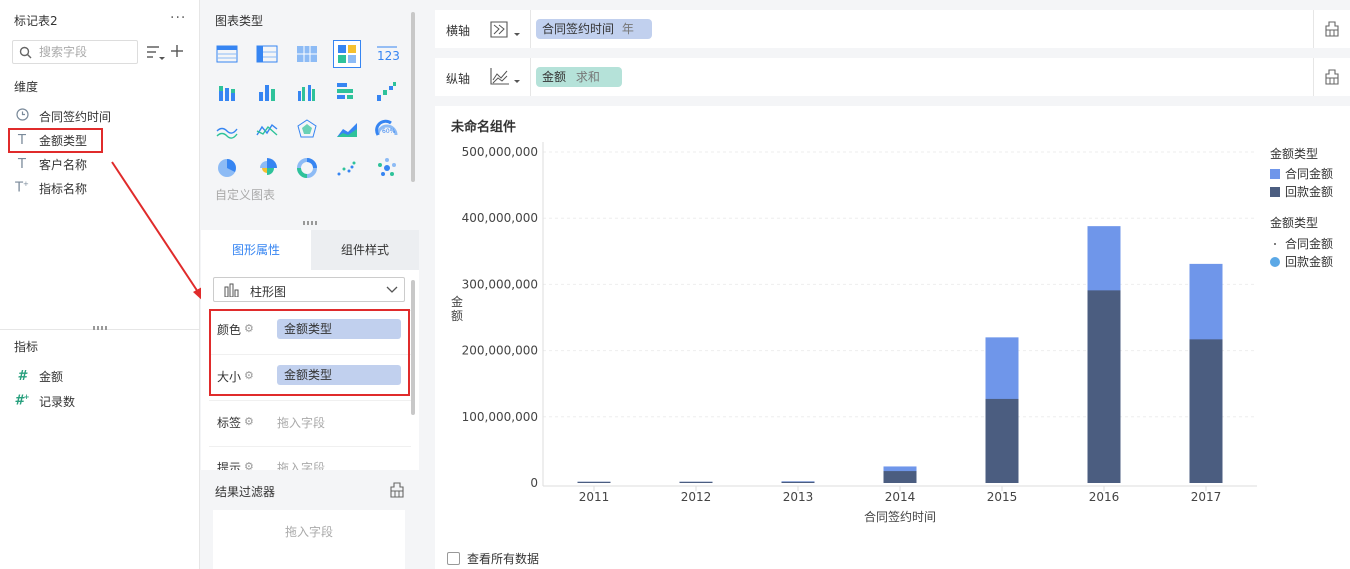 This screenshot has width=1350, height=569. What do you see at coordinates (63, 164) in the screenshot?
I see `field-label: 客户名称` at bounding box center [63, 164].